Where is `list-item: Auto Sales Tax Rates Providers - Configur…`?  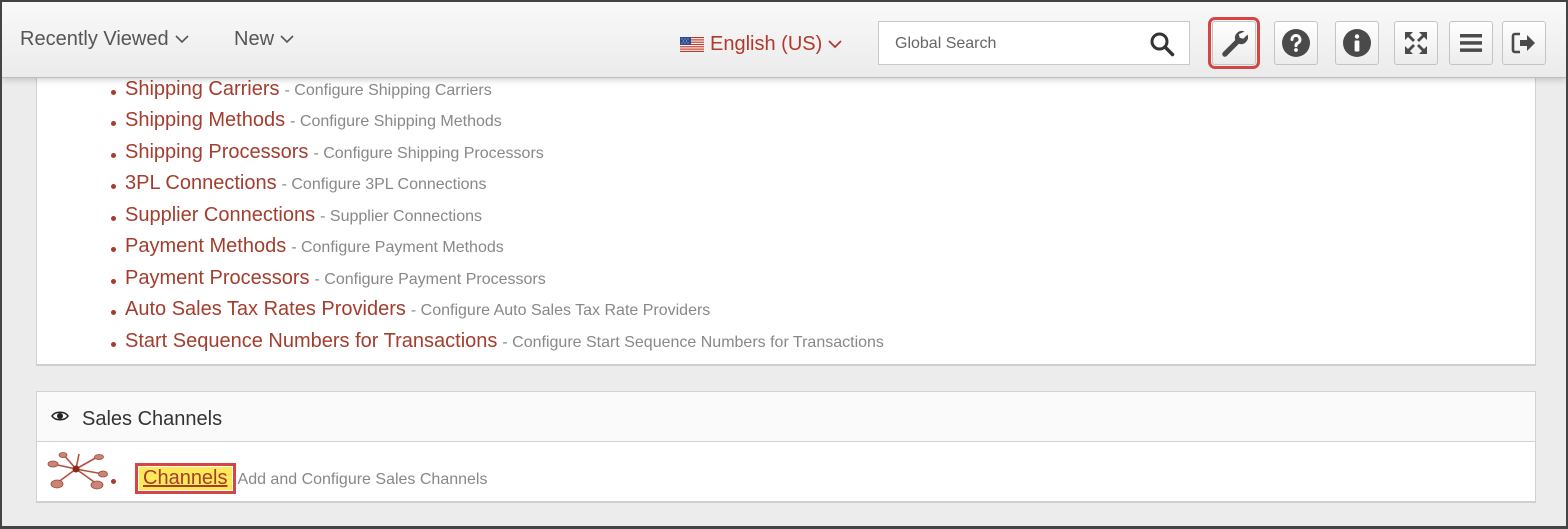
list-item: Auto Sales Tax Rates Providers - Configur… is located at coordinates (411, 309).